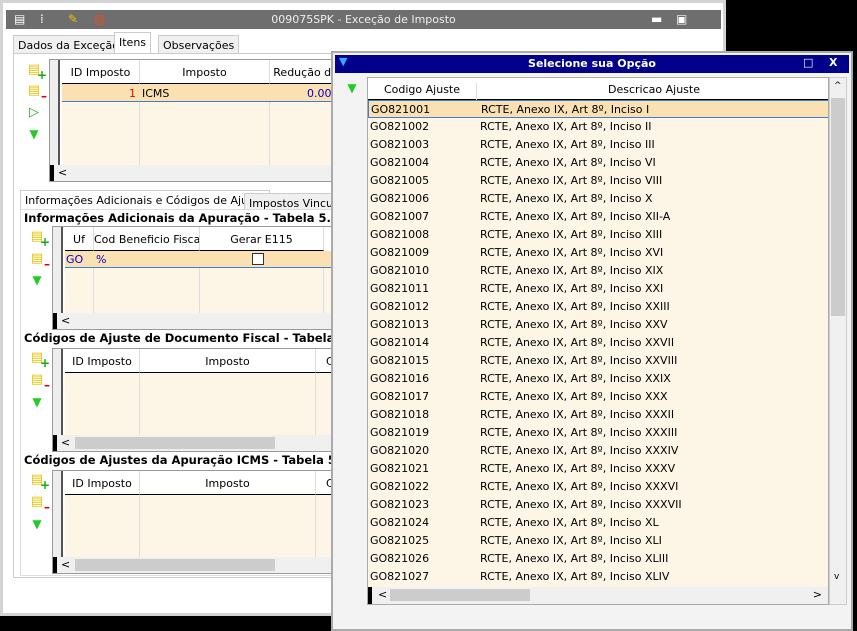 Image resolution: width=857 pixels, height=631 pixels. Describe the element at coordinates (262, 239) in the screenshot. I see `col-gerar-e115: Gerar E115` at that location.